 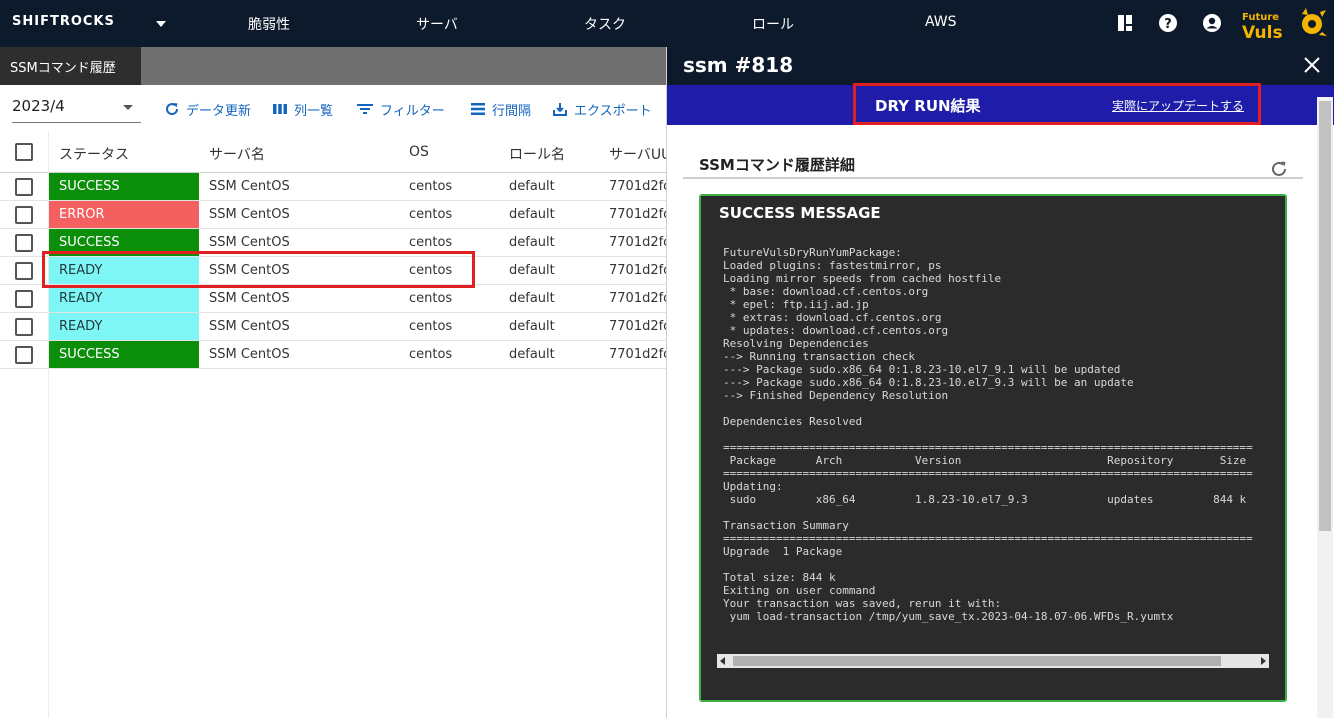 I want to click on grid-toolbar: 2023/4 データ更新 列一覧 フィルター 行間隔 エクスポート, so click(x=333, y=108).